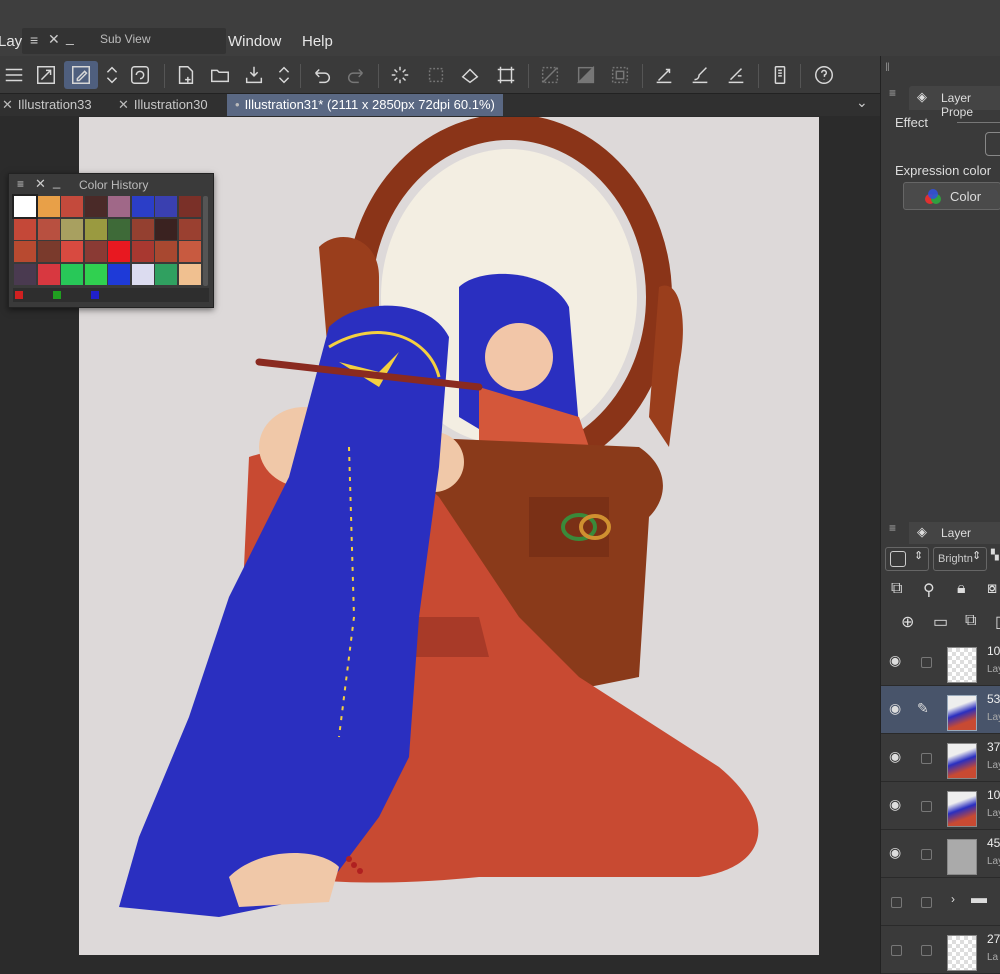 The image size is (1000, 974). Describe the element at coordinates (951, 196) in the screenshot. I see `color-mode-button: Color` at that location.